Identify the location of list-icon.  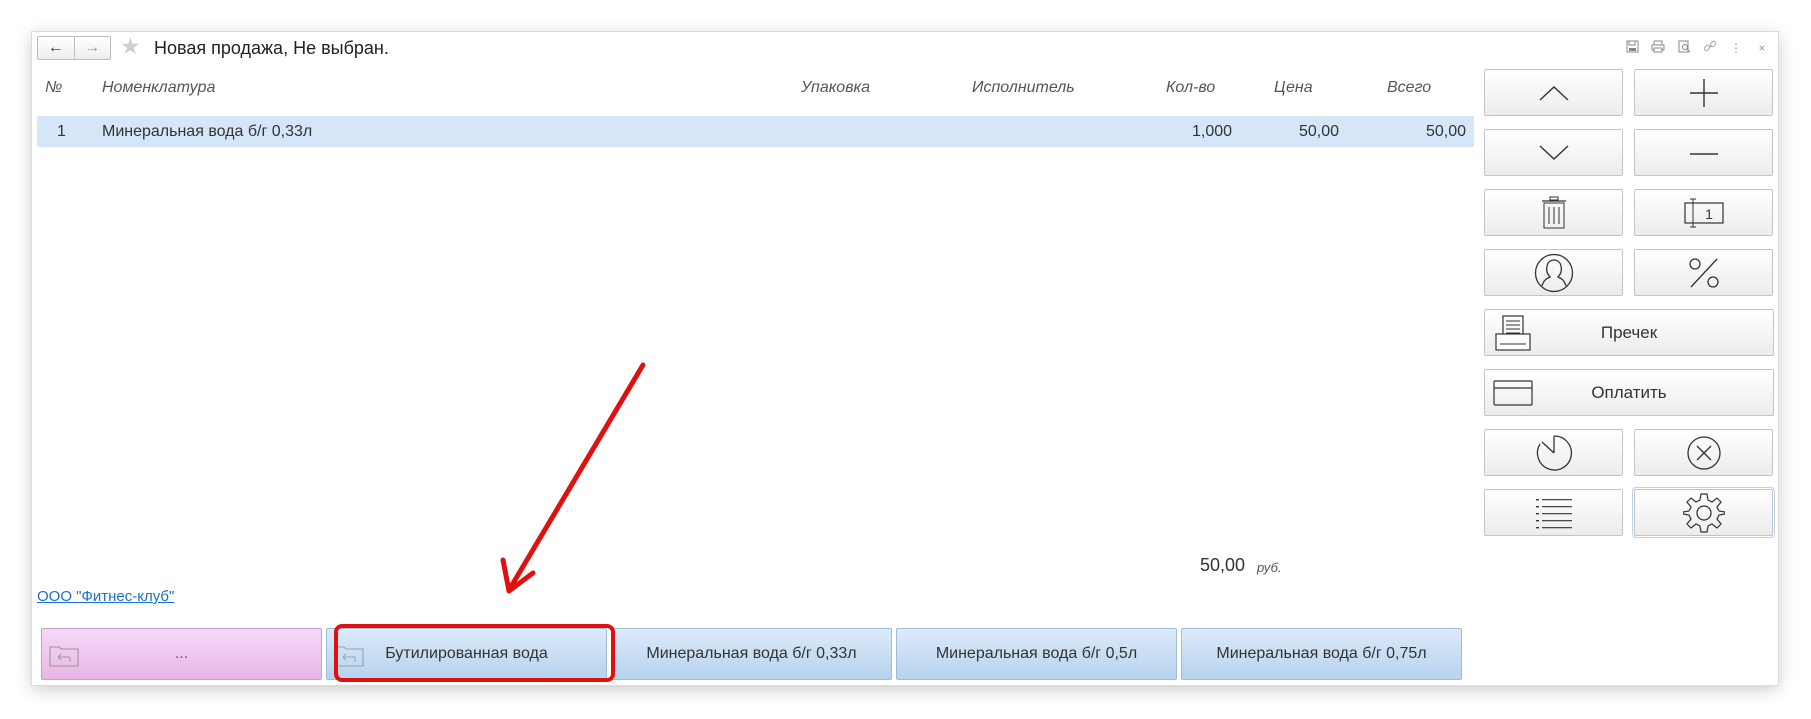
(1553, 513).